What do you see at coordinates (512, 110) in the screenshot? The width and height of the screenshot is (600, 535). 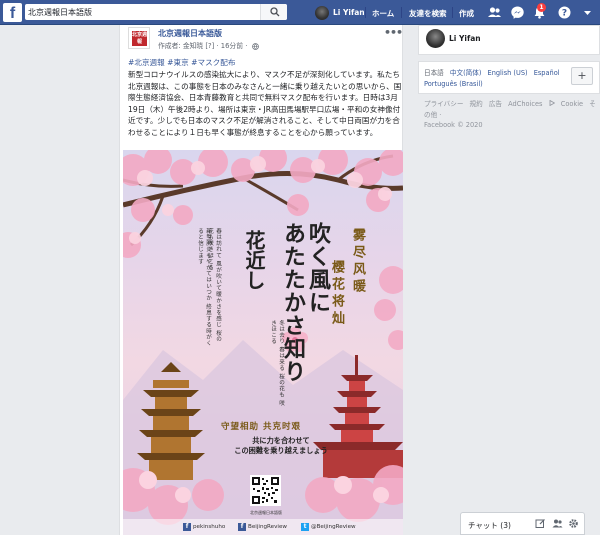 I see `footer-links: プライバシー 規約 広告 AdChoices Cookie その他 ·` at bounding box center [512, 110].